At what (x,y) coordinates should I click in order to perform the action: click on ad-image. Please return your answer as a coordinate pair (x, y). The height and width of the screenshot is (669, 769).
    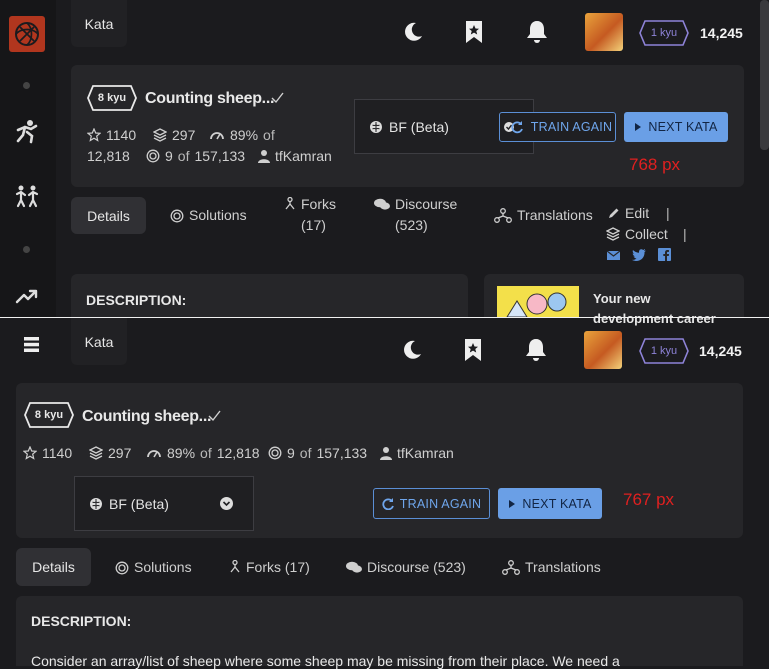
    Looking at the image, I should click on (538, 301).